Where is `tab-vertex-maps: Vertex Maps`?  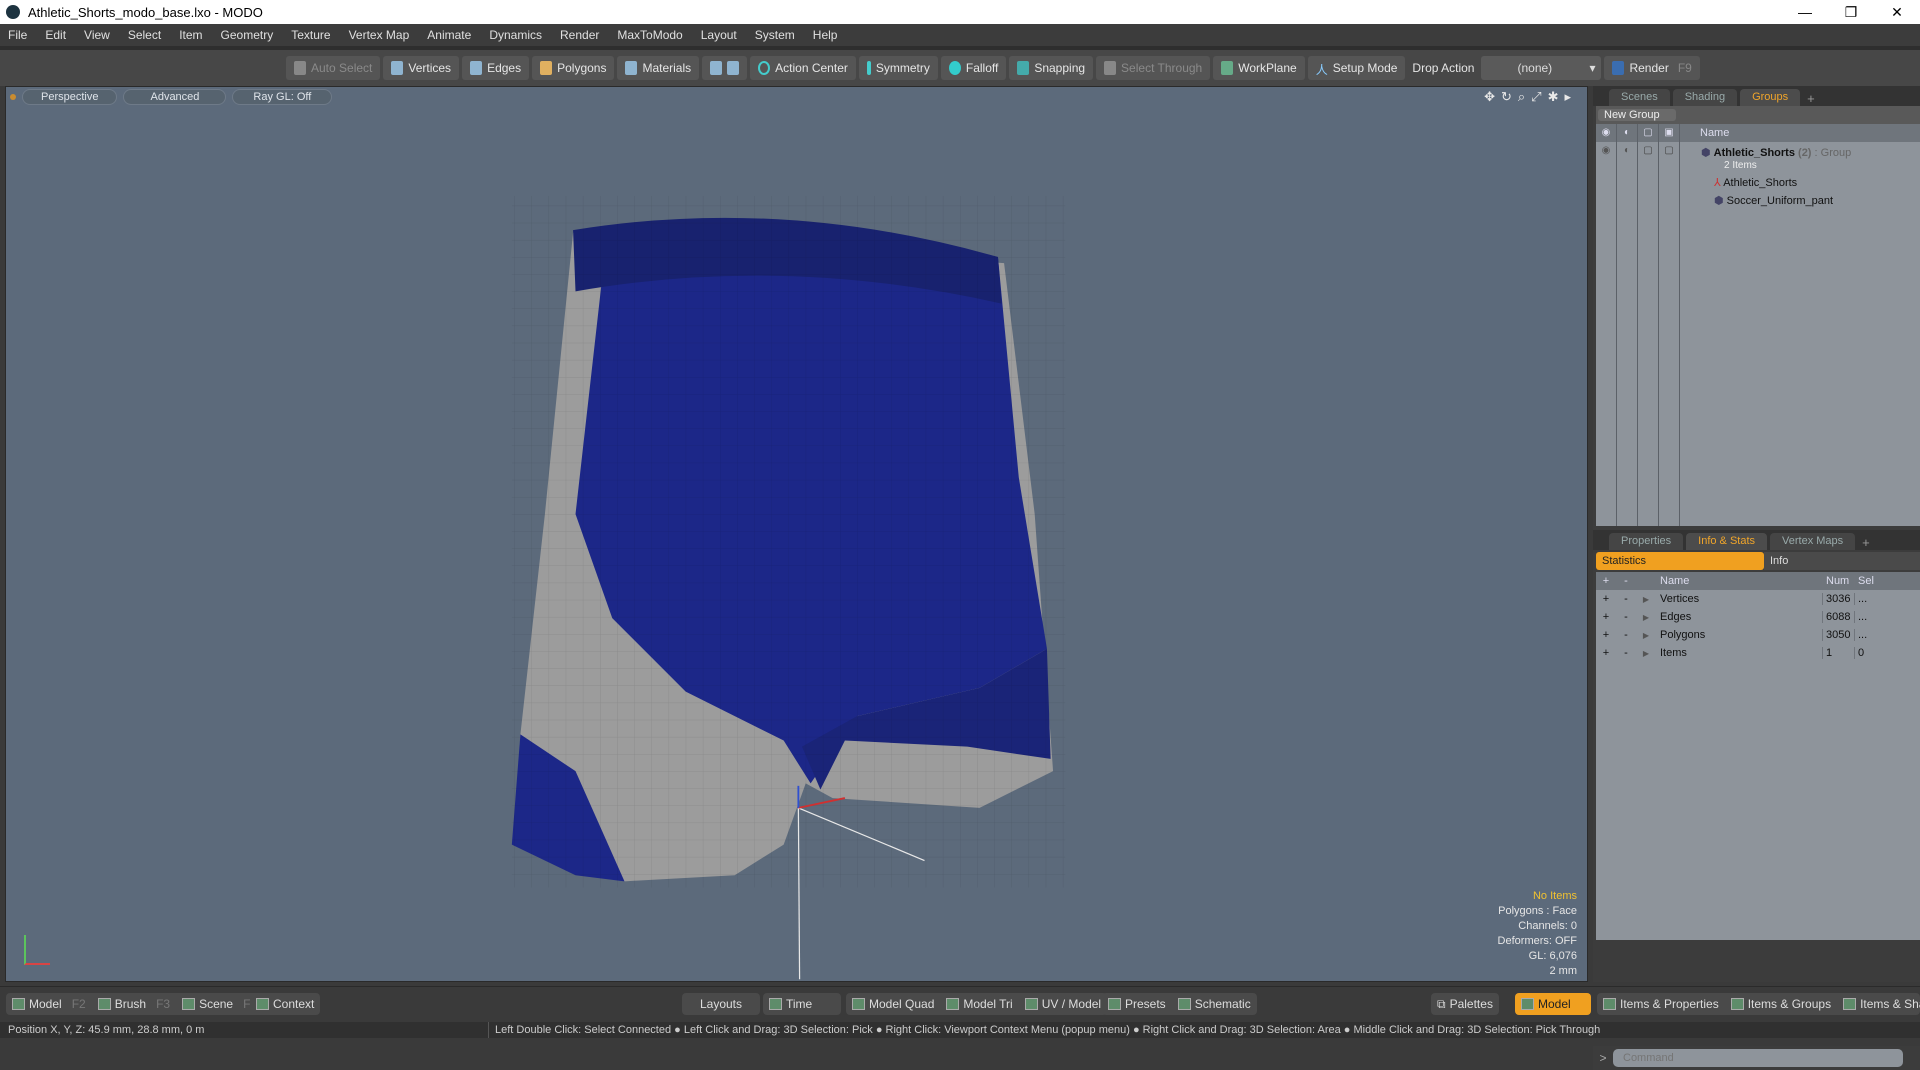
tab-vertex-maps: Vertex Maps is located at coordinates (1813, 541).